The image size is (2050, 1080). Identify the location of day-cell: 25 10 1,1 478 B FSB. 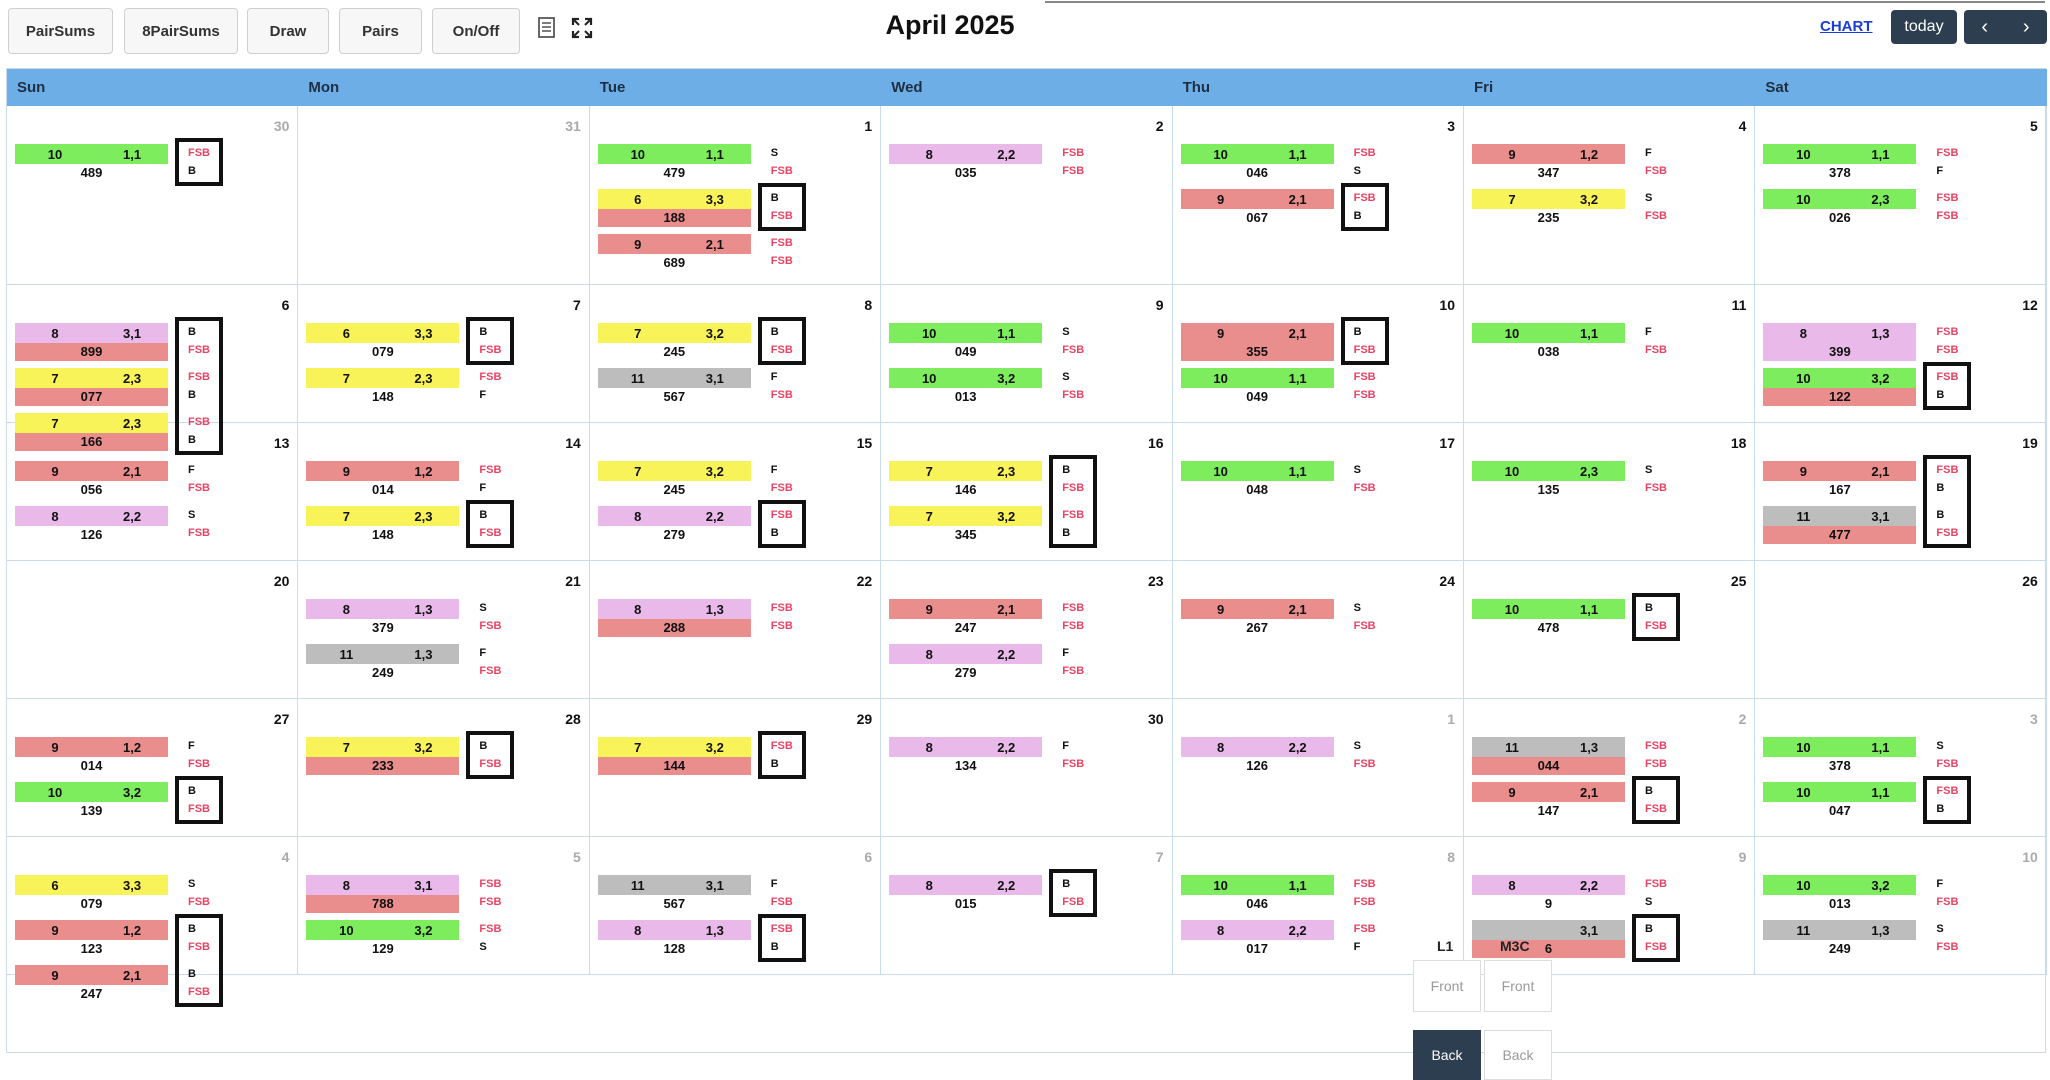
(1610, 630).